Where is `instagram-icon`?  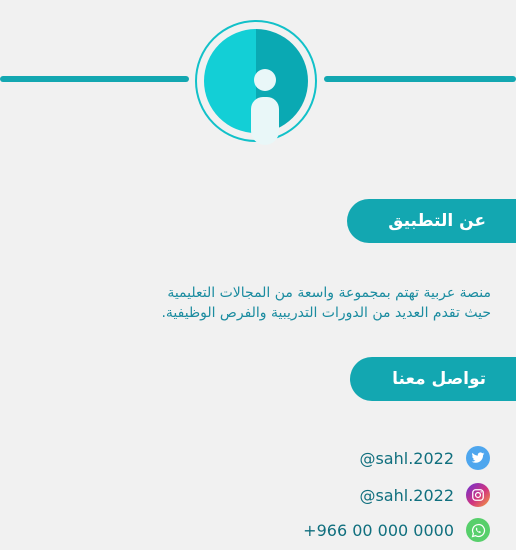 instagram-icon is located at coordinates (478, 495).